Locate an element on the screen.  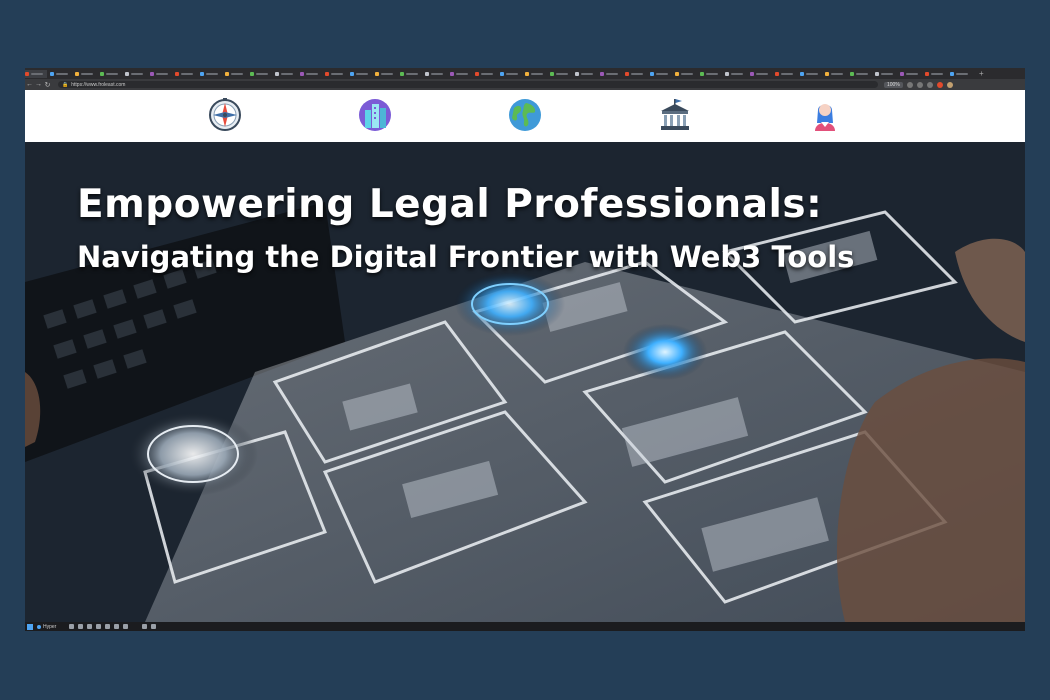
new-tab-button: + is located at coordinates (981, 73).